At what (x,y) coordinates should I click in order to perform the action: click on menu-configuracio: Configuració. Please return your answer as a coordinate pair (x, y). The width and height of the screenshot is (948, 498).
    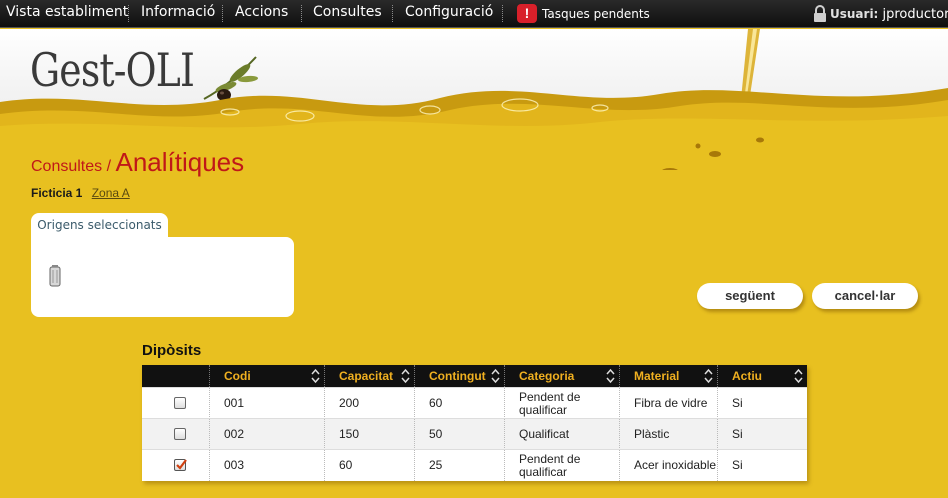
    Looking at the image, I should click on (449, 14).